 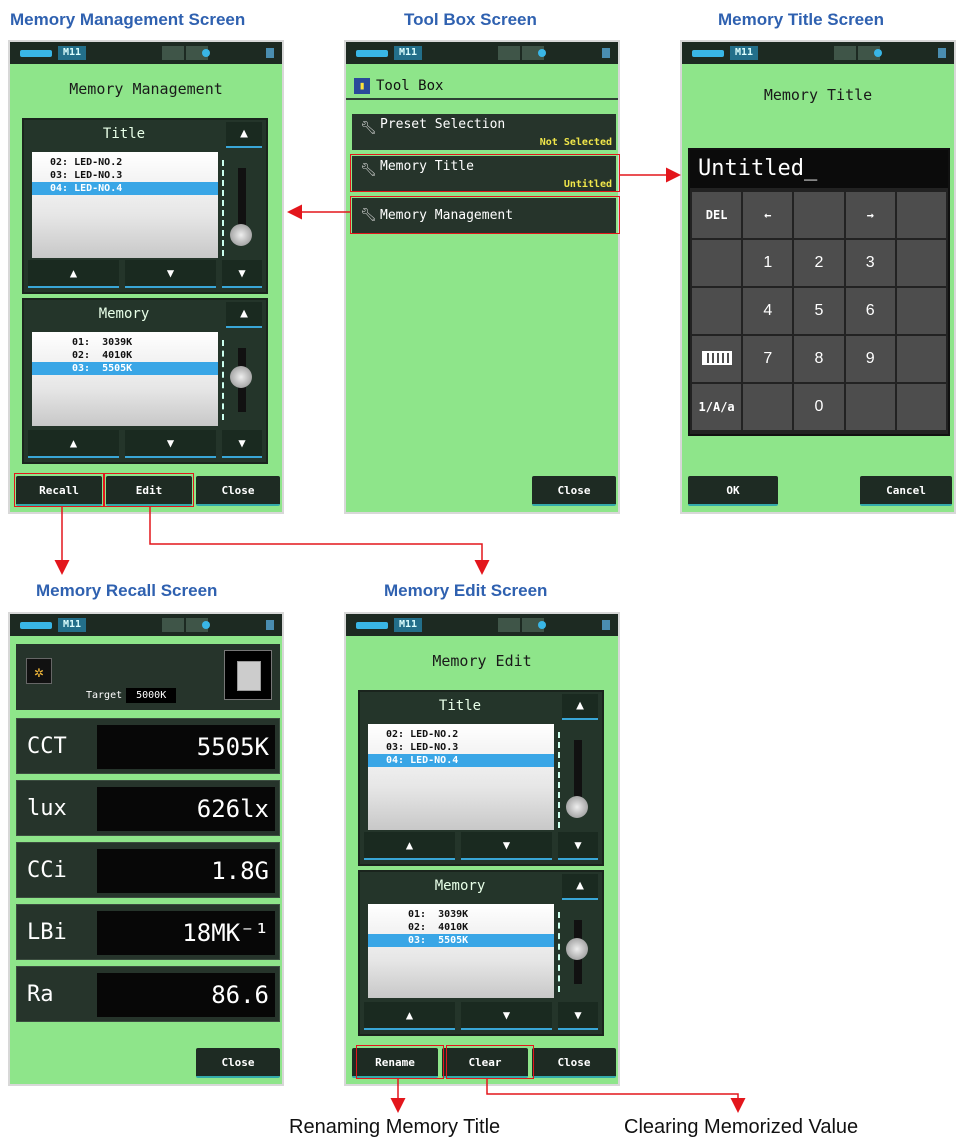 What do you see at coordinates (395, 1127) in the screenshot?
I see `rename-caption: Renaming Memory Title` at bounding box center [395, 1127].